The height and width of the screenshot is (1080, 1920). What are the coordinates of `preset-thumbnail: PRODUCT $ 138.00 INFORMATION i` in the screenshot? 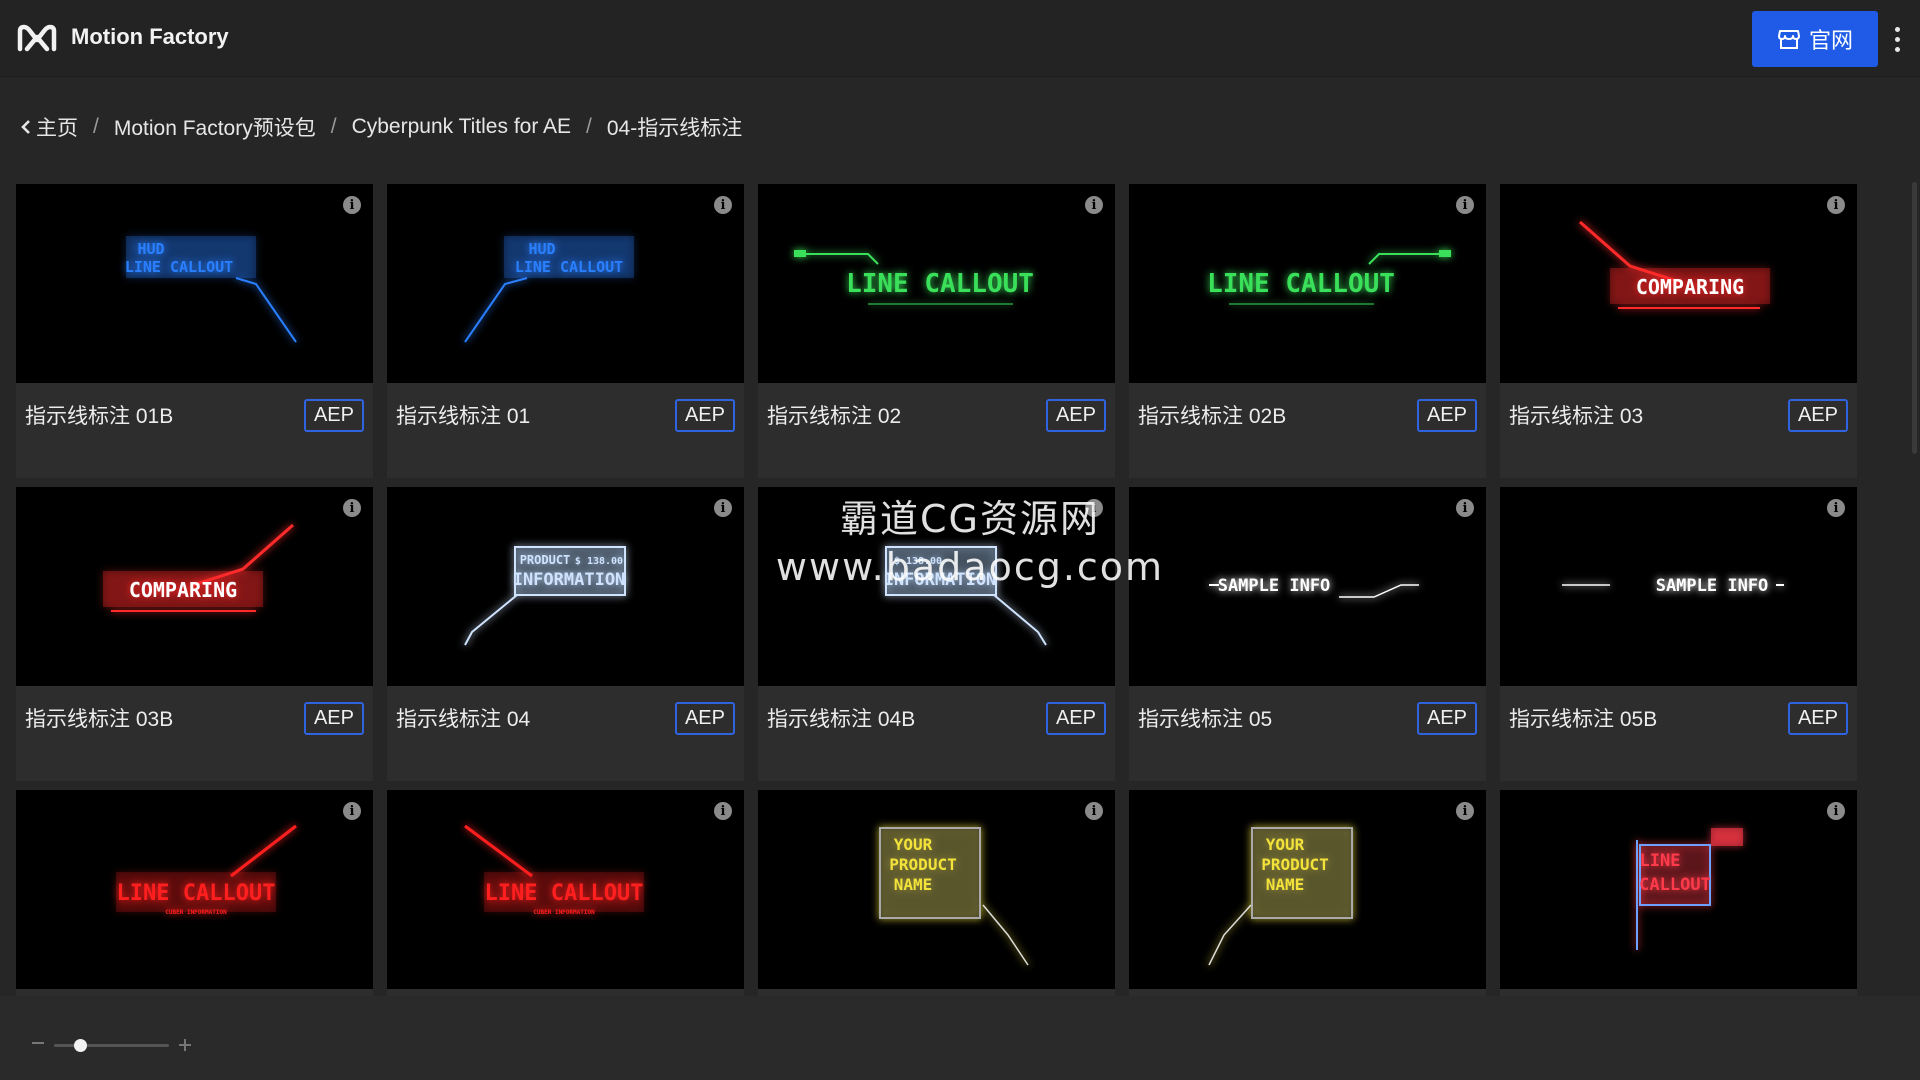 It's located at (565, 586).